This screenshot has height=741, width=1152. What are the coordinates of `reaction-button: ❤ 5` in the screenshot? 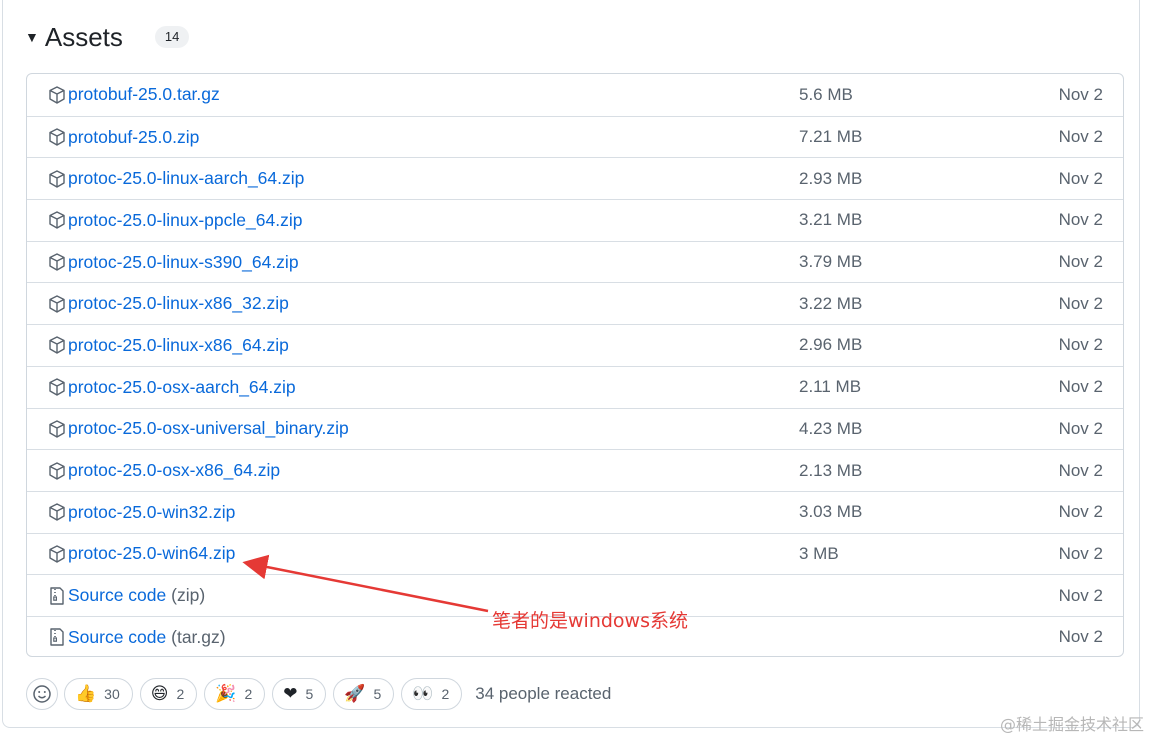 It's located at (299, 694).